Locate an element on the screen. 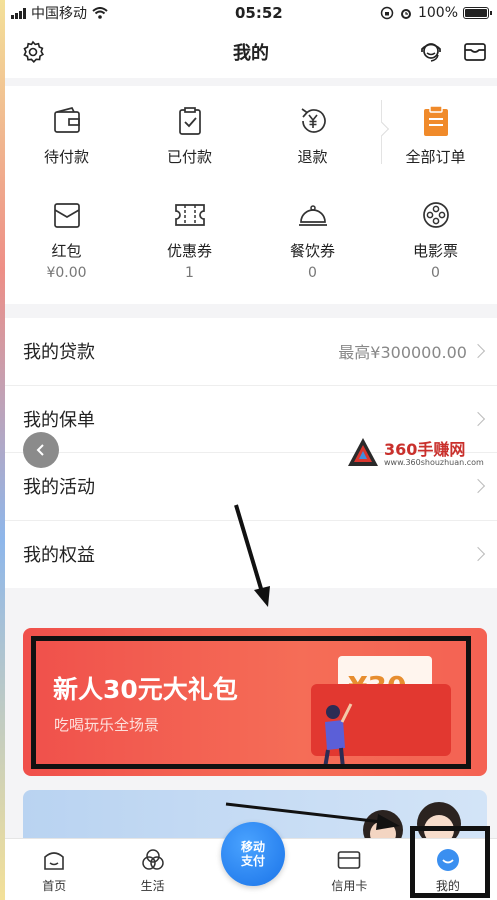  nav-bar: 我的 is located at coordinates (251, 52).